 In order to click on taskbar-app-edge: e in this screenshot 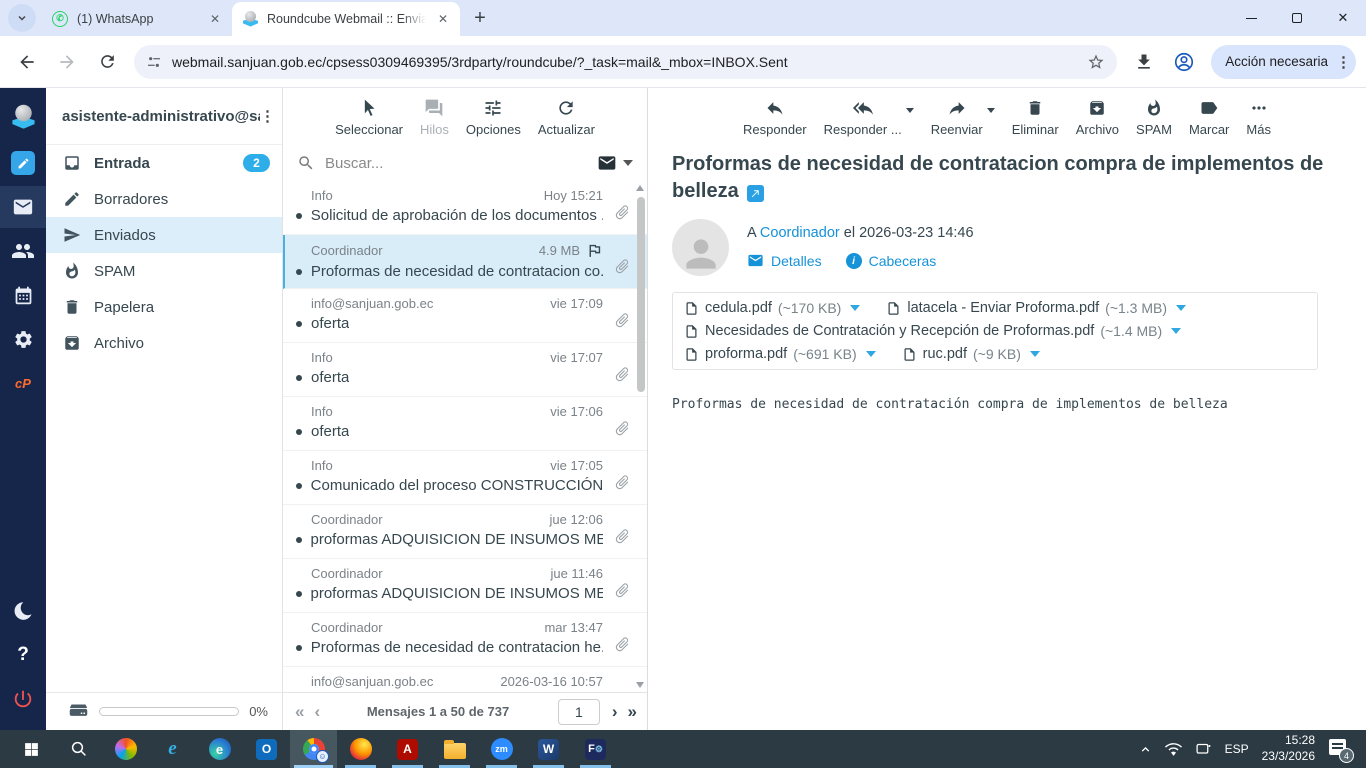, I will do `click(219, 749)`.